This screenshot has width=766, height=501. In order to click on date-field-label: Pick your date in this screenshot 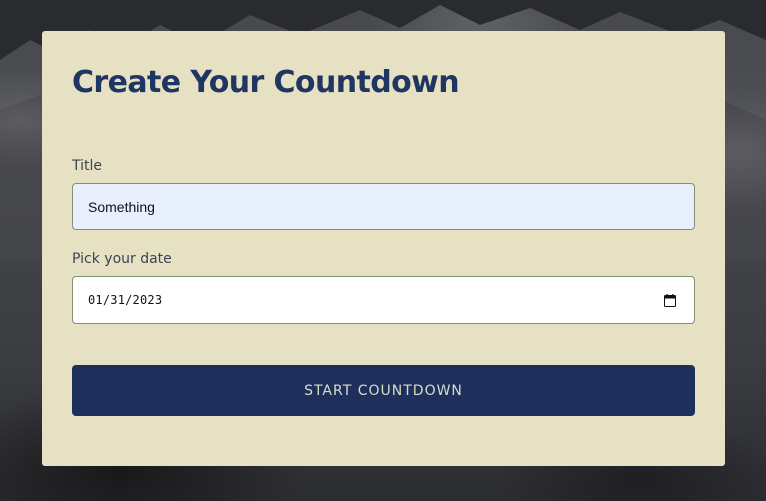, I will do `click(122, 259)`.